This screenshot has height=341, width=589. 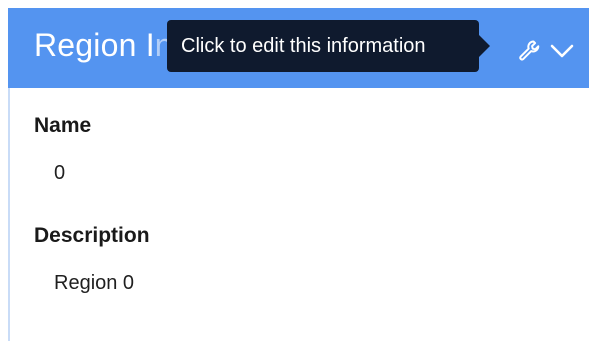 What do you see at coordinates (562, 51) in the screenshot?
I see `chevron-down-icon` at bounding box center [562, 51].